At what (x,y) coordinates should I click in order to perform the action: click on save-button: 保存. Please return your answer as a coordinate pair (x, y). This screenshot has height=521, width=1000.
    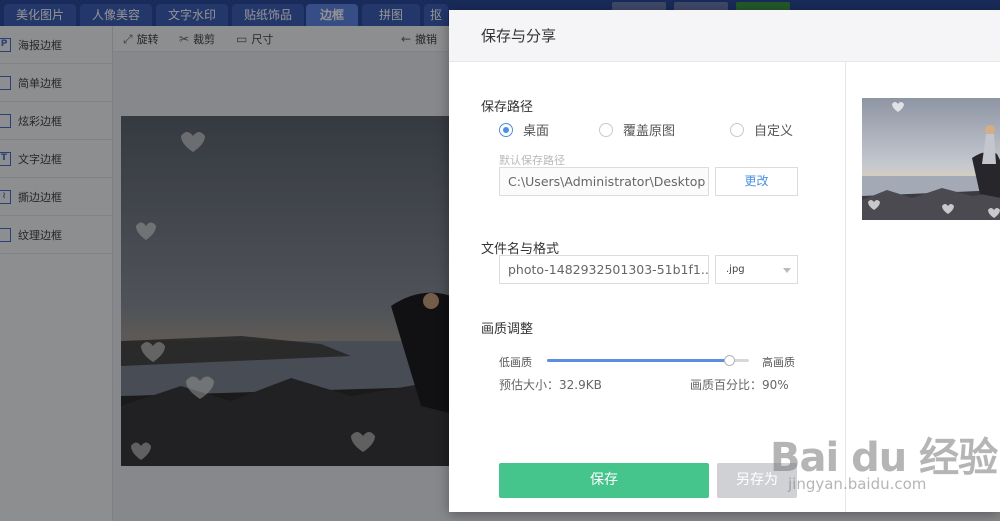
    Looking at the image, I should click on (604, 480).